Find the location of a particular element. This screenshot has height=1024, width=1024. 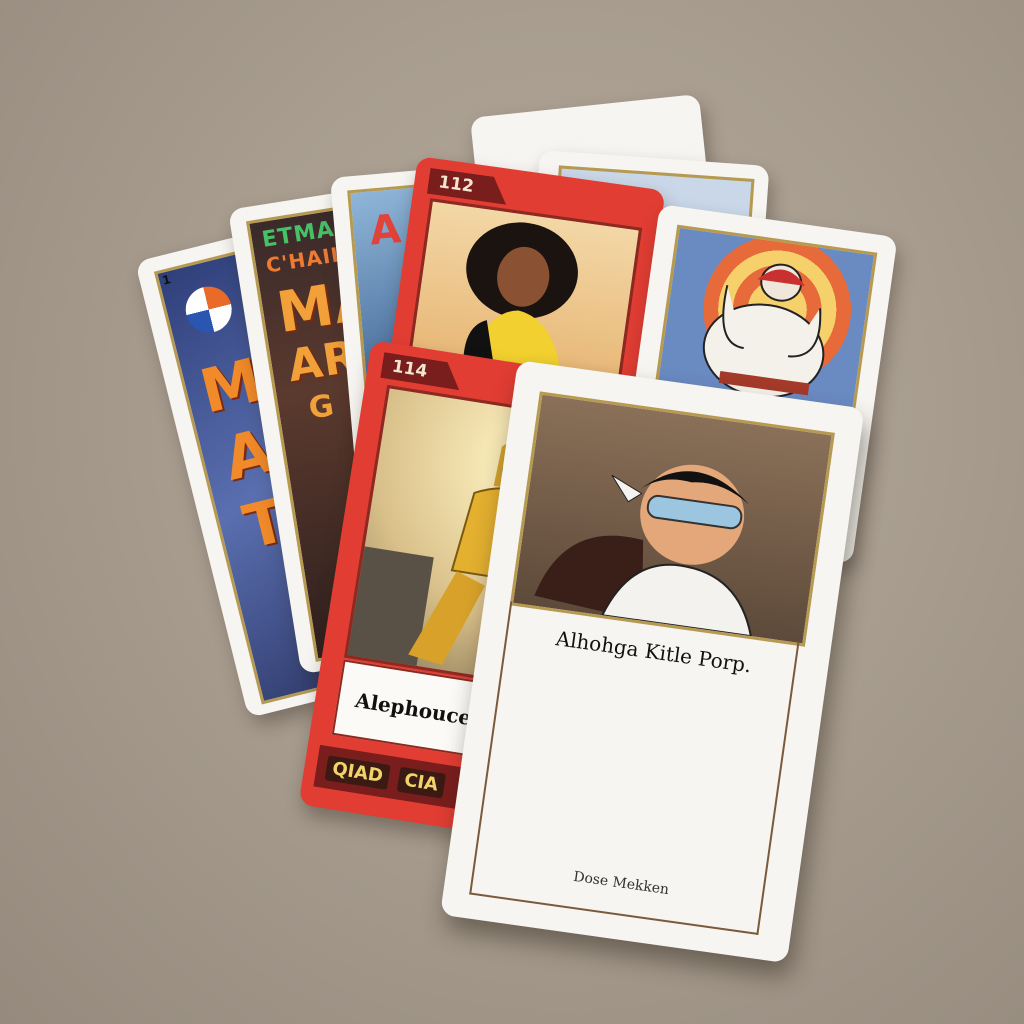

card-red-114-footer-left: QIAD is located at coordinates (357, 772).